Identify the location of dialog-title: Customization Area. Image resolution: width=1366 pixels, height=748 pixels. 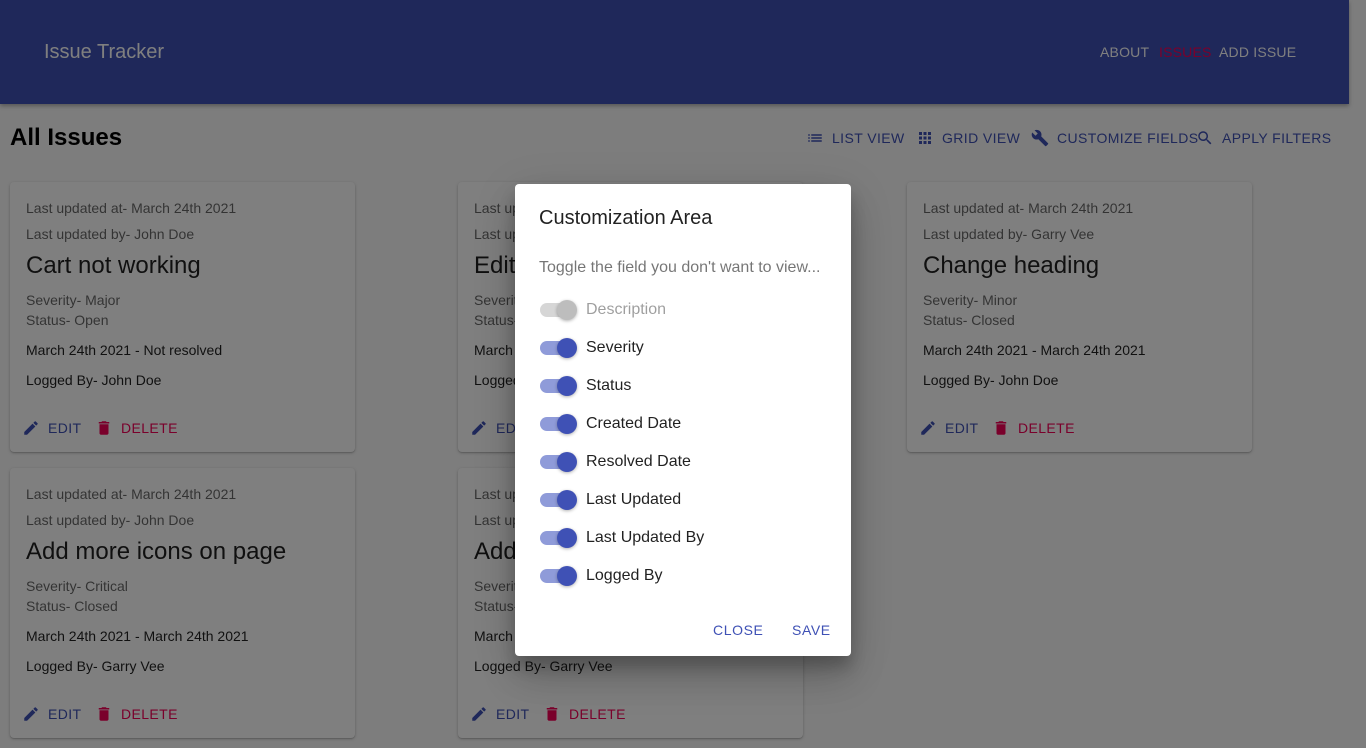
(626, 218).